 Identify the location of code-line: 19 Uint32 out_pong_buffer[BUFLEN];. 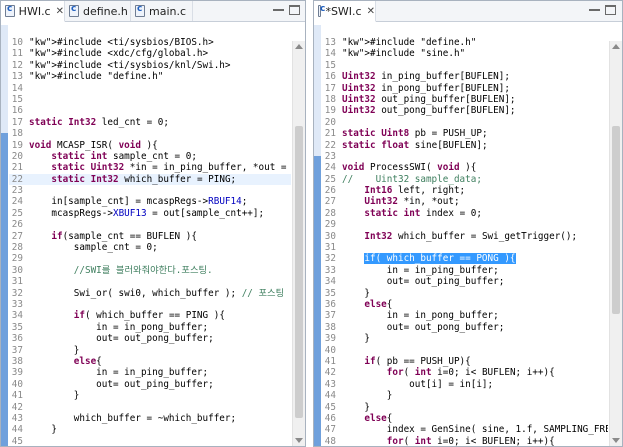
(465, 110).